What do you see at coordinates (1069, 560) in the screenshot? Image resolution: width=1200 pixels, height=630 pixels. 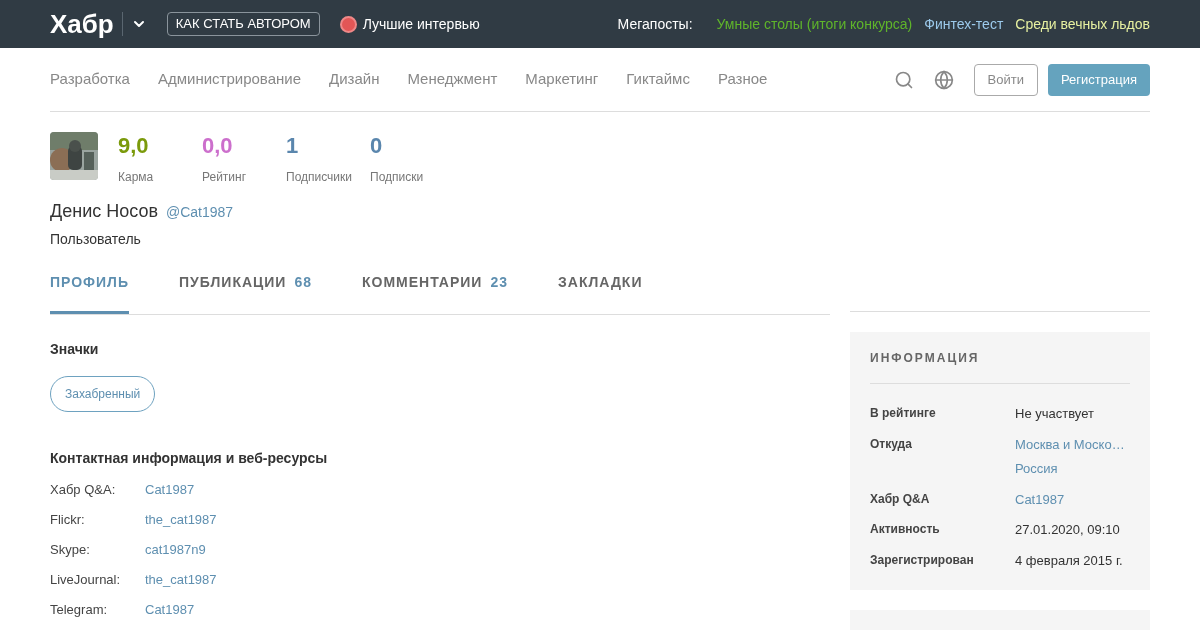 I see `info-value: 4 февраля 2015 г.` at bounding box center [1069, 560].